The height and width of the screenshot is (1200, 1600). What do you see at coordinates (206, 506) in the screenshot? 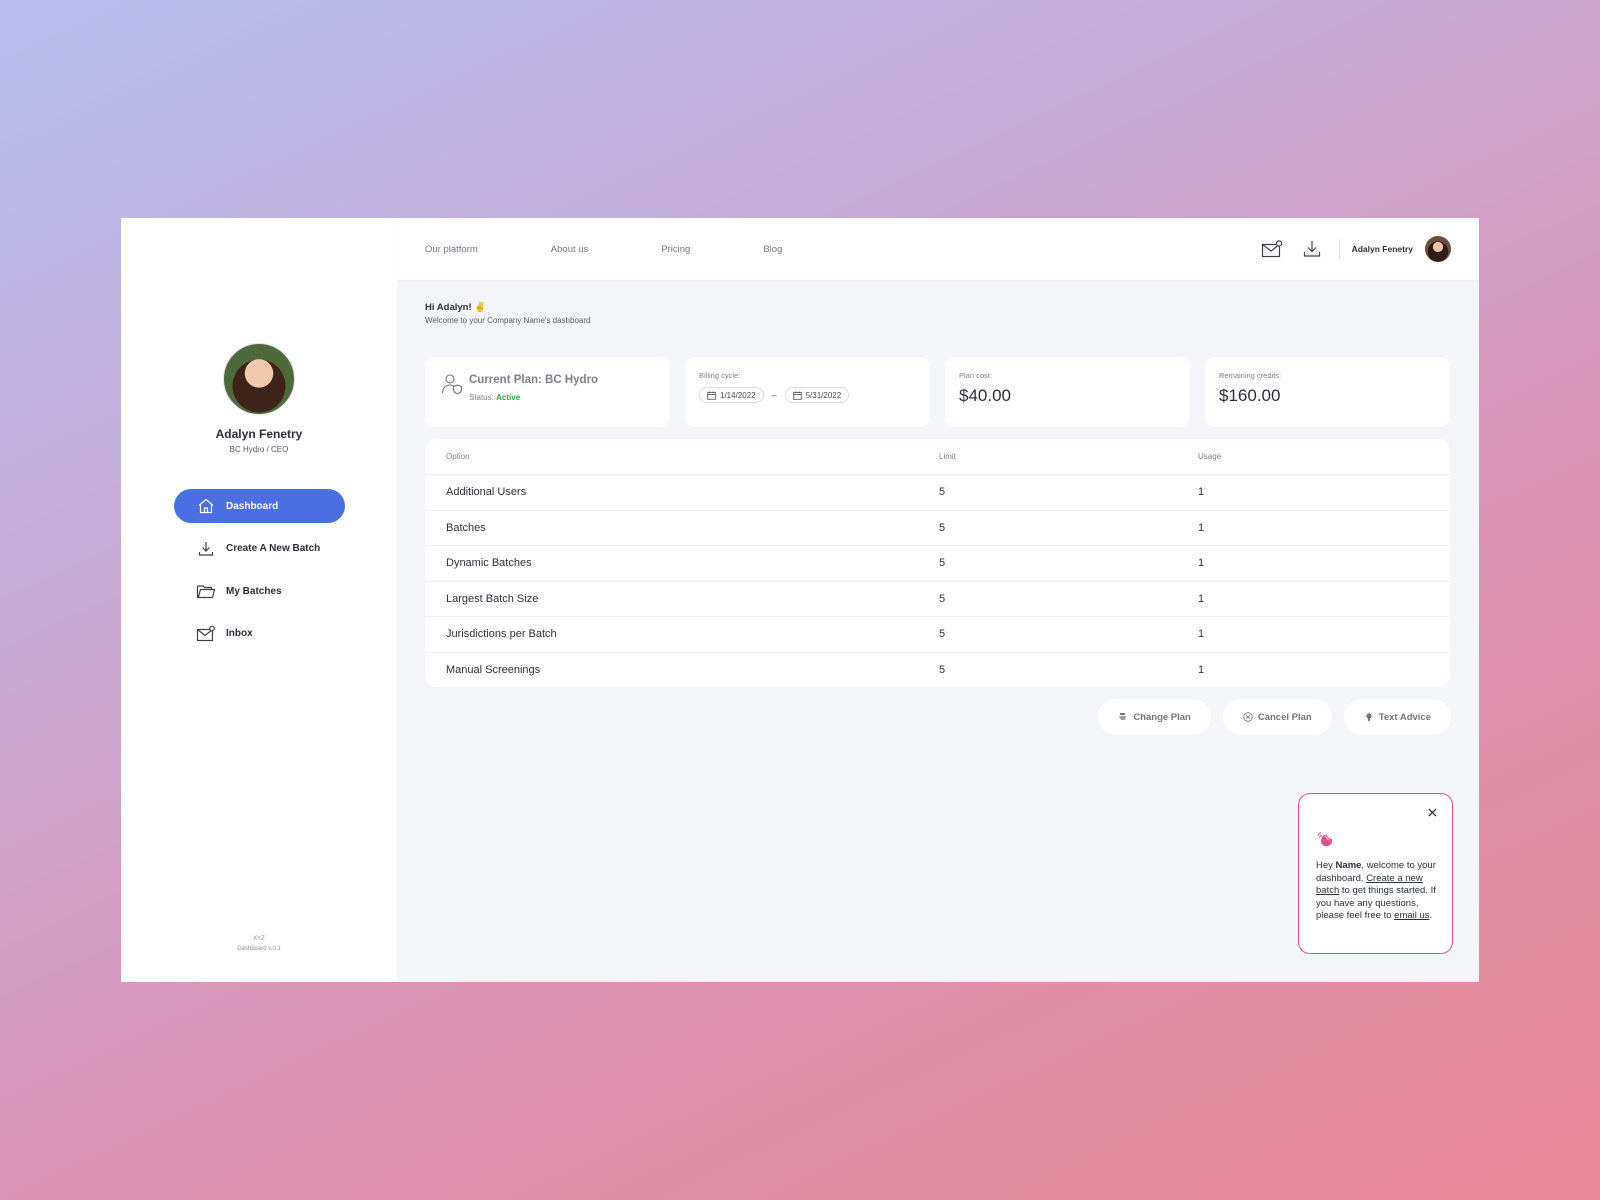
I see `home-icon` at bounding box center [206, 506].